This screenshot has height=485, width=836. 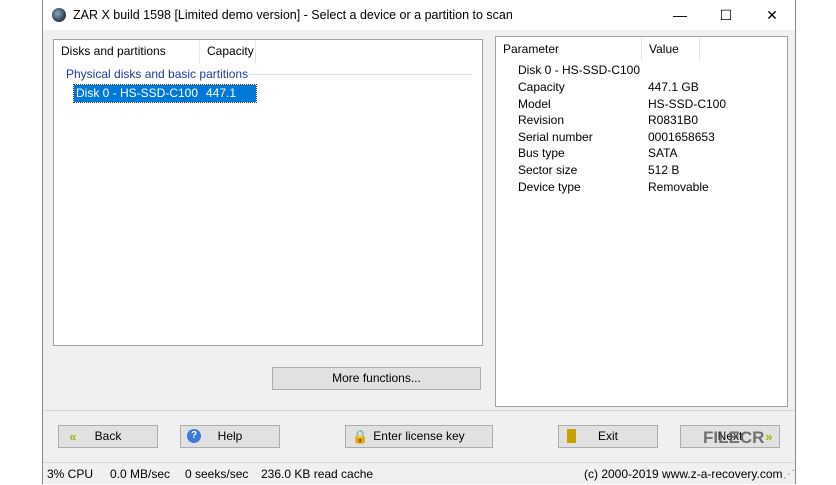 What do you see at coordinates (681, 136) in the screenshot?
I see `parameter-value: 0001658653` at bounding box center [681, 136].